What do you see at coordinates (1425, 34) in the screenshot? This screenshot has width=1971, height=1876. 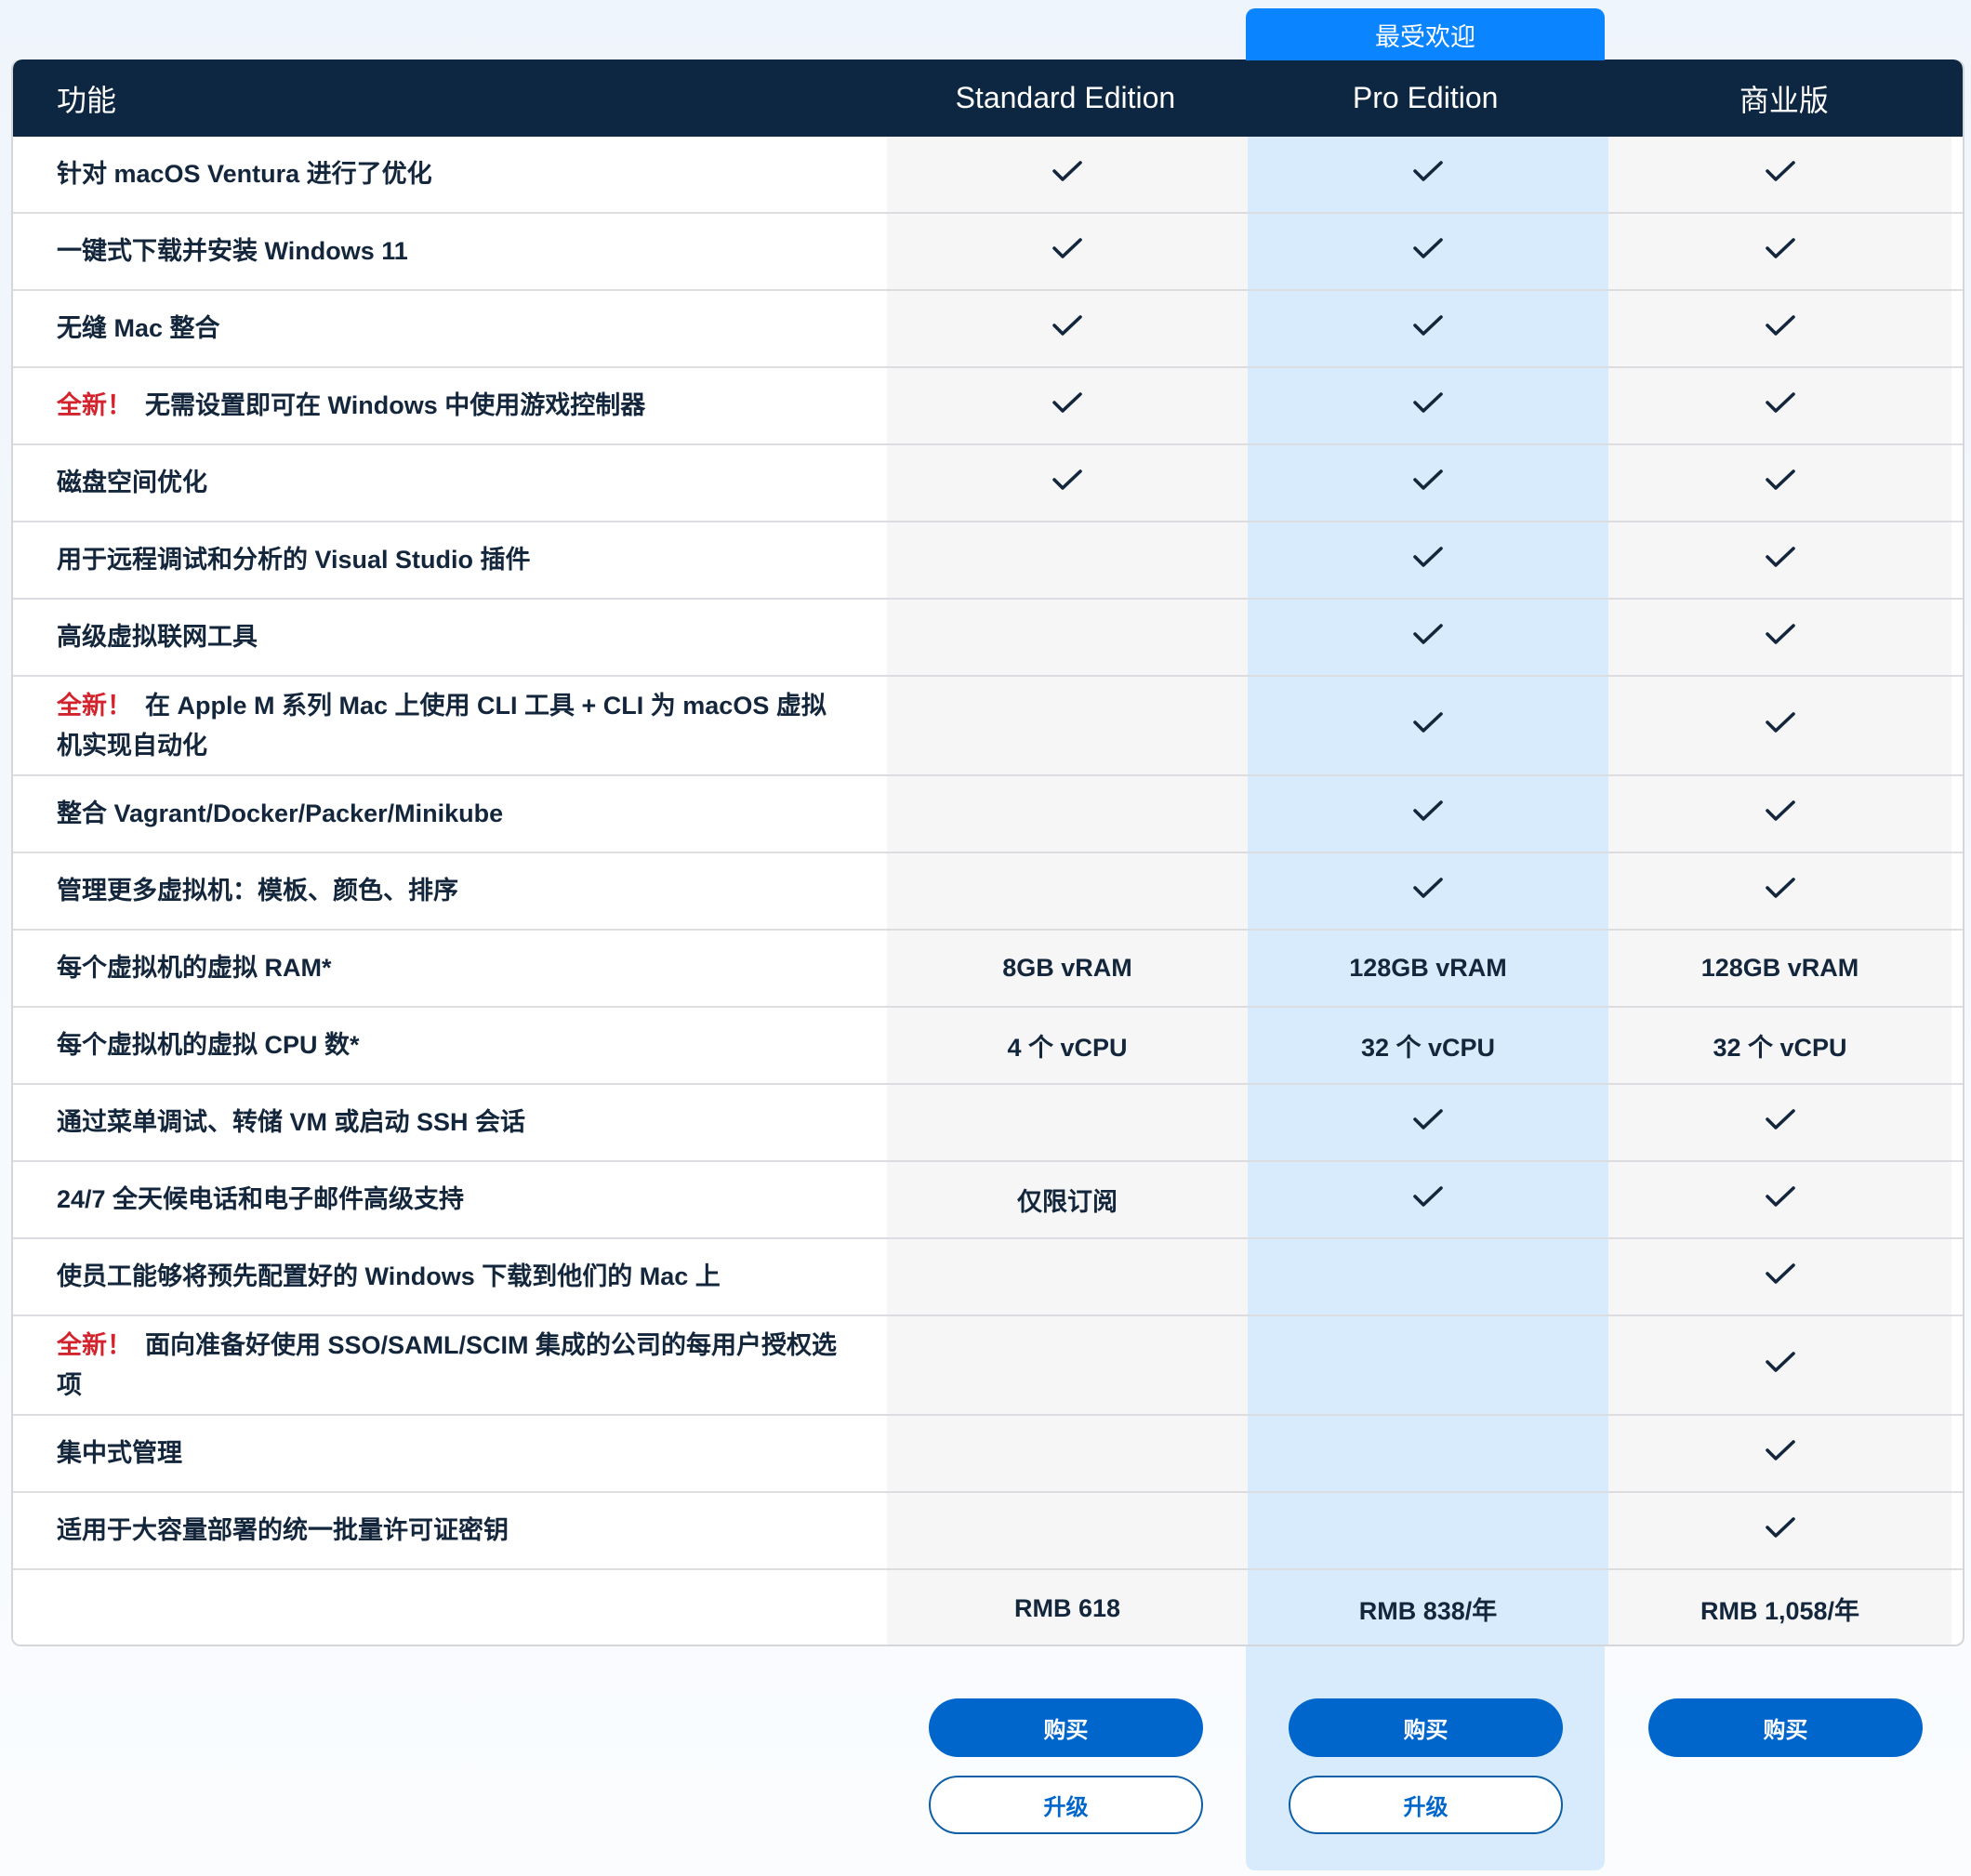 I see `most-popular-badge: 最受欢迎` at bounding box center [1425, 34].